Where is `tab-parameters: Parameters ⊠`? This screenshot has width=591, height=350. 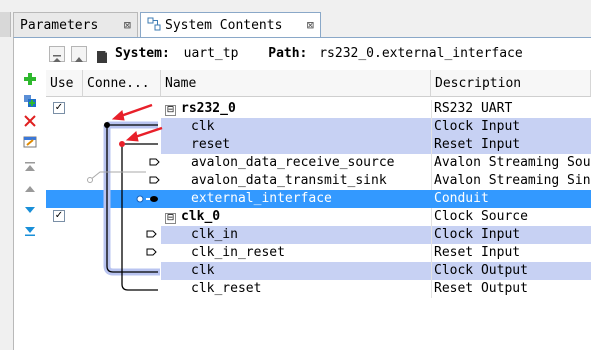 tab-parameters: Parameters ⊠ is located at coordinates (75, 24).